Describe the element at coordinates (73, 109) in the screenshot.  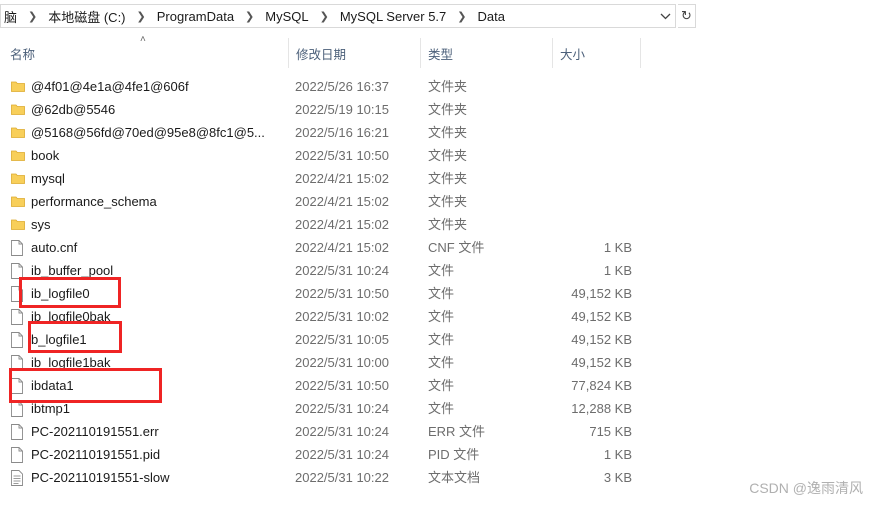
I see `file-name: @62db@5546` at that location.